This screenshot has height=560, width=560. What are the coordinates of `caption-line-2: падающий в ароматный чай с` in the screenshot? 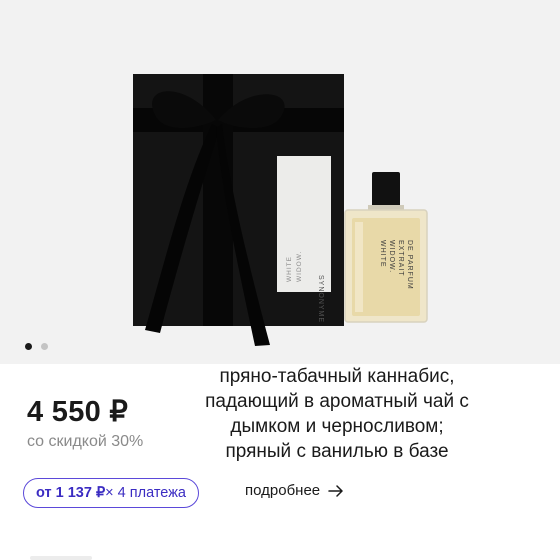 It's located at (337, 401).